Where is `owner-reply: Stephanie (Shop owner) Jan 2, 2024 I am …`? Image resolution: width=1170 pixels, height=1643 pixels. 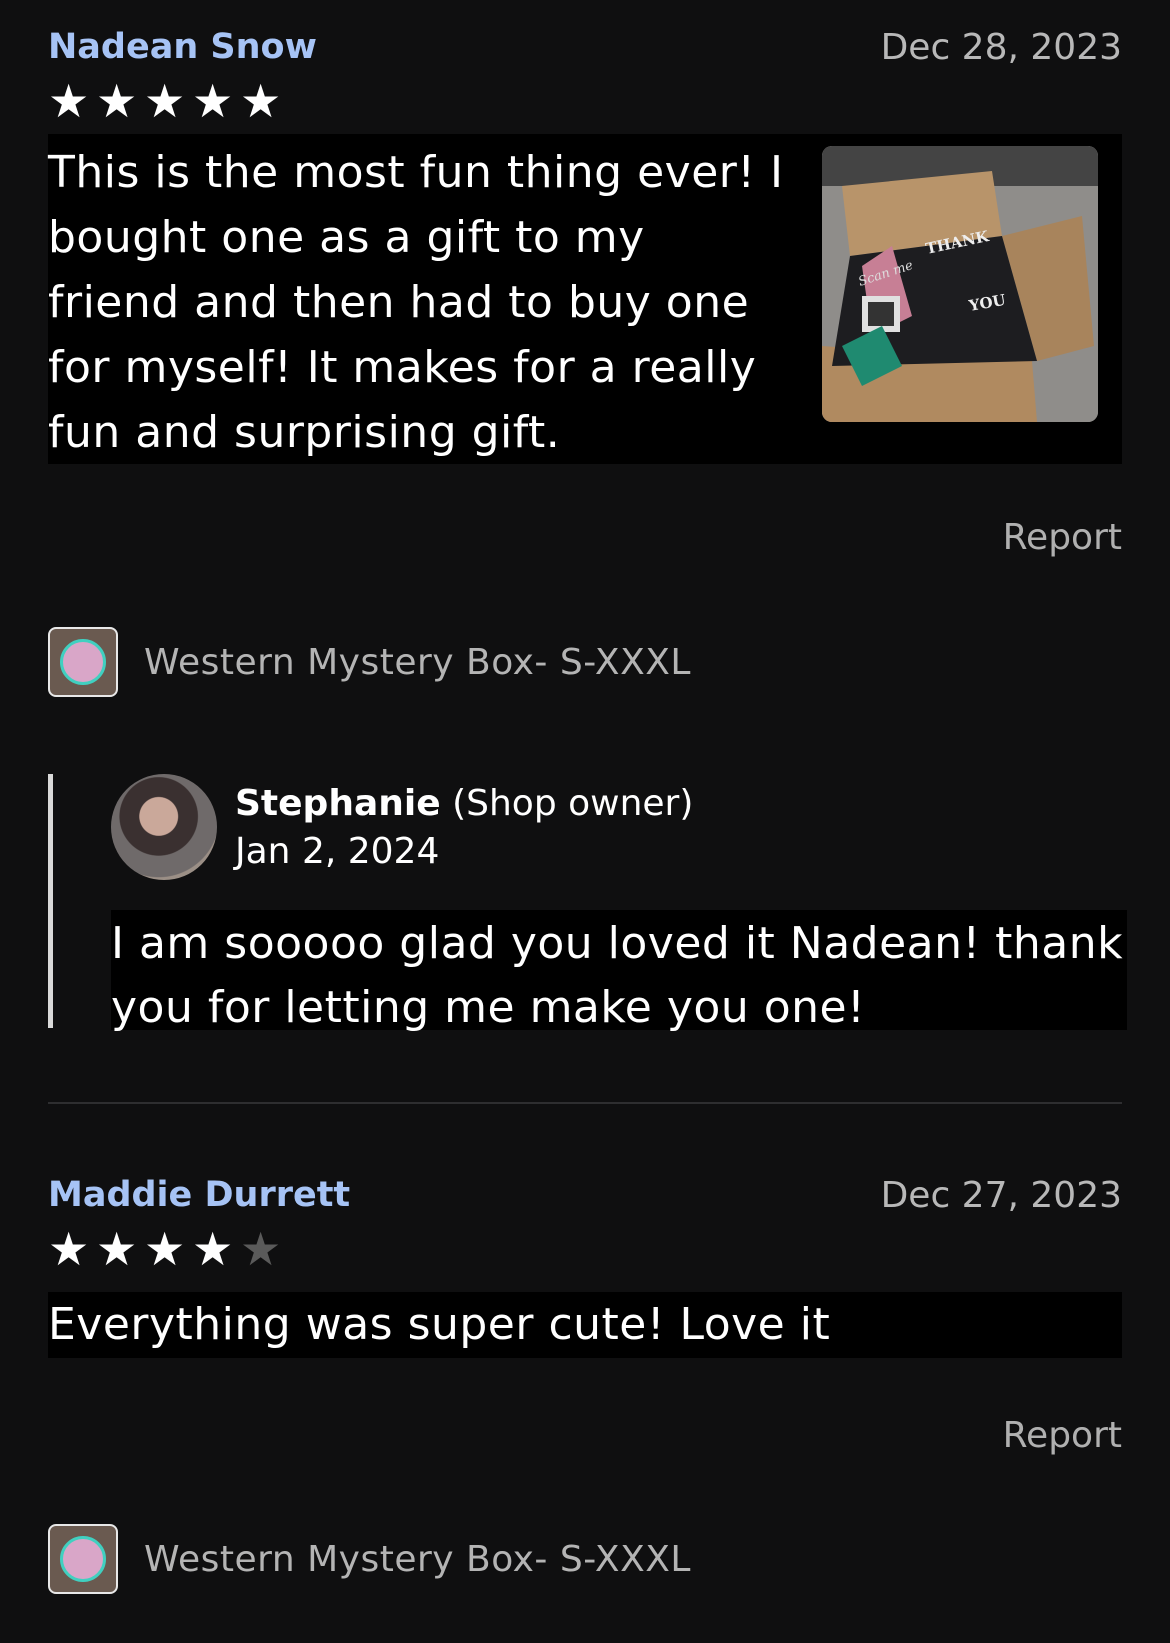
owner-reply: Stephanie (Shop owner) Jan 2, 2024 I am … is located at coordinates (587, 903).